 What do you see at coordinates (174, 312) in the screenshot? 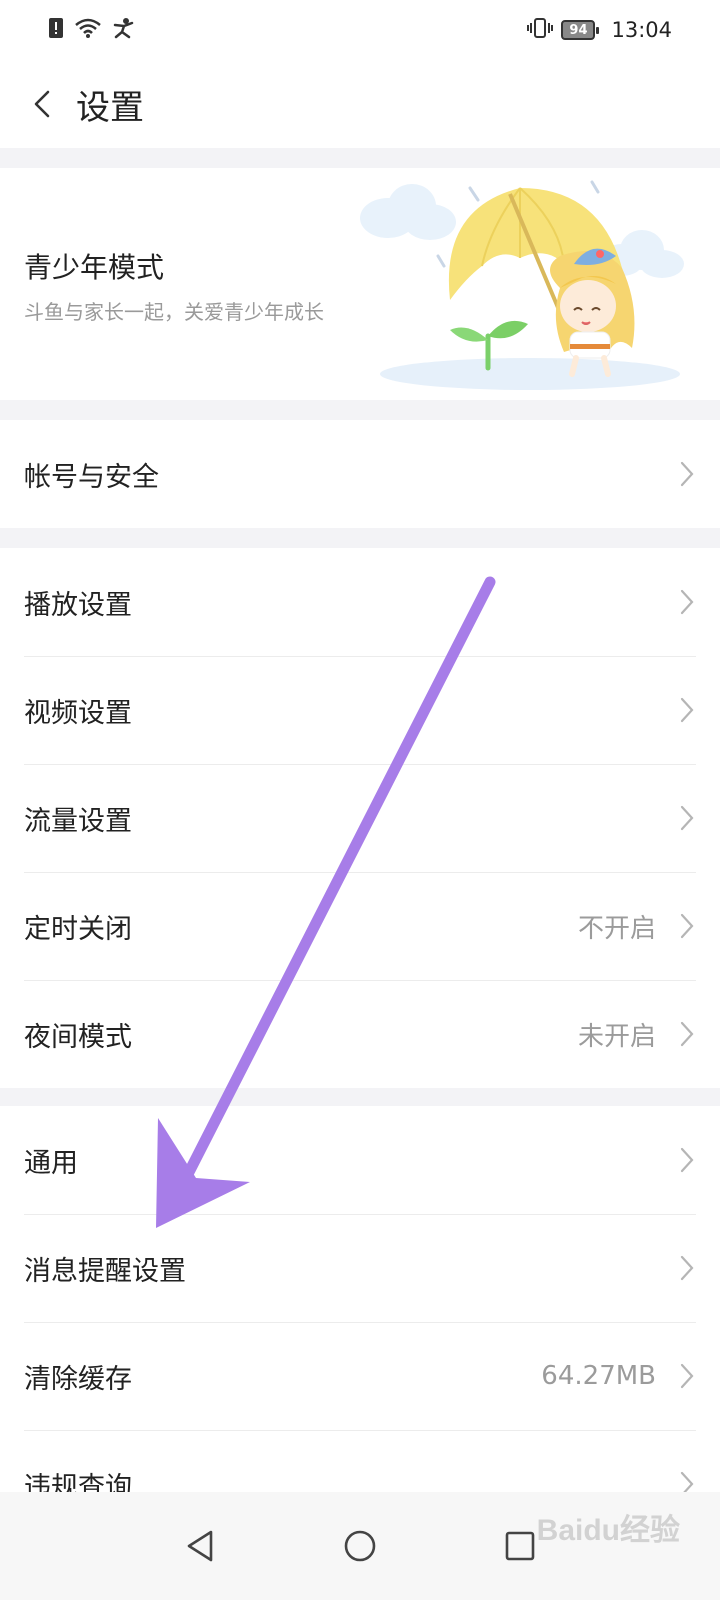
I see `teen-mode-subtitle: 斗鱼与家长一起，关爱青少年成长` at bounding box center [174, 312].